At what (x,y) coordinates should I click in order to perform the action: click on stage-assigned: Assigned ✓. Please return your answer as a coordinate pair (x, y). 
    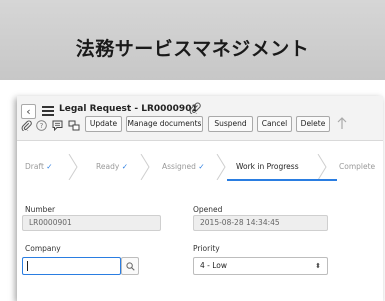
    Looking at the image, I should click on (183, 167).